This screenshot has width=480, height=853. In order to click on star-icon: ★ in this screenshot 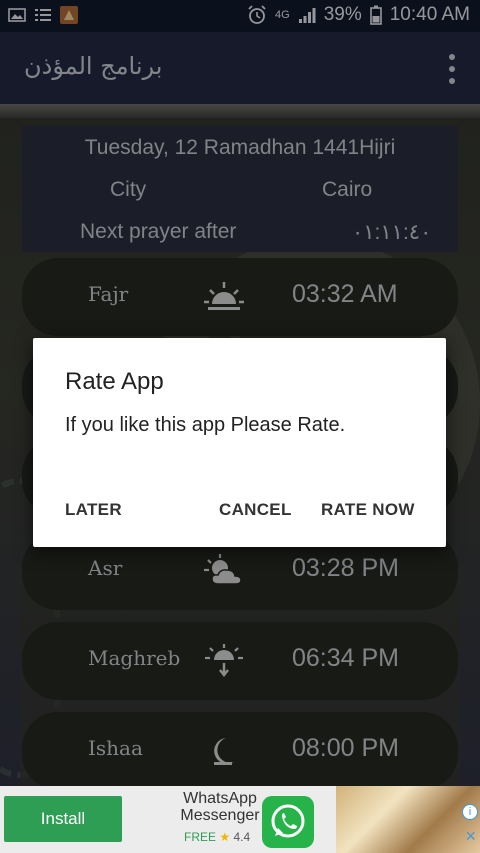, I will do `click(225, 837)`.